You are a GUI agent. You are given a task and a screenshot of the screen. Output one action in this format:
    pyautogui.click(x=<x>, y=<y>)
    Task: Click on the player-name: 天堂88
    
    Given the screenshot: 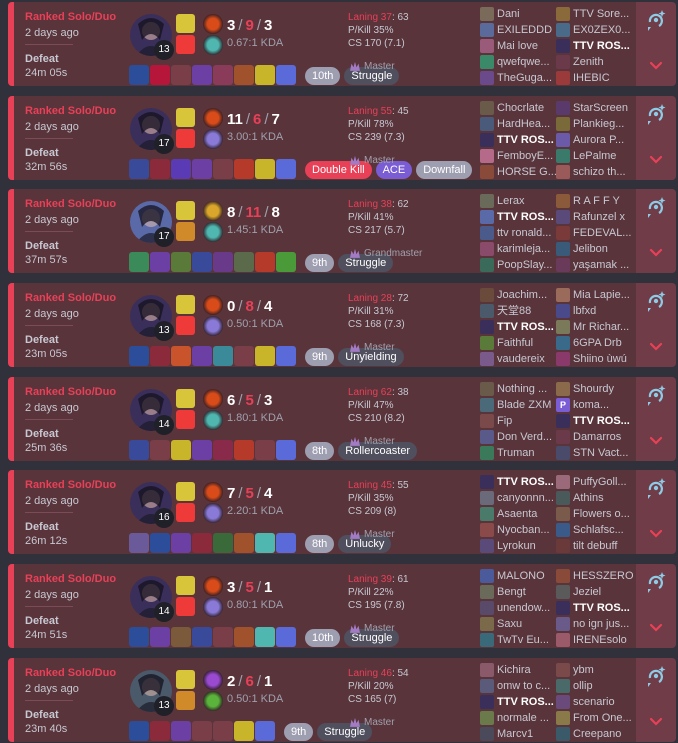 What is the action you would take?
    pyautogui.click(x=527, y=311)
    